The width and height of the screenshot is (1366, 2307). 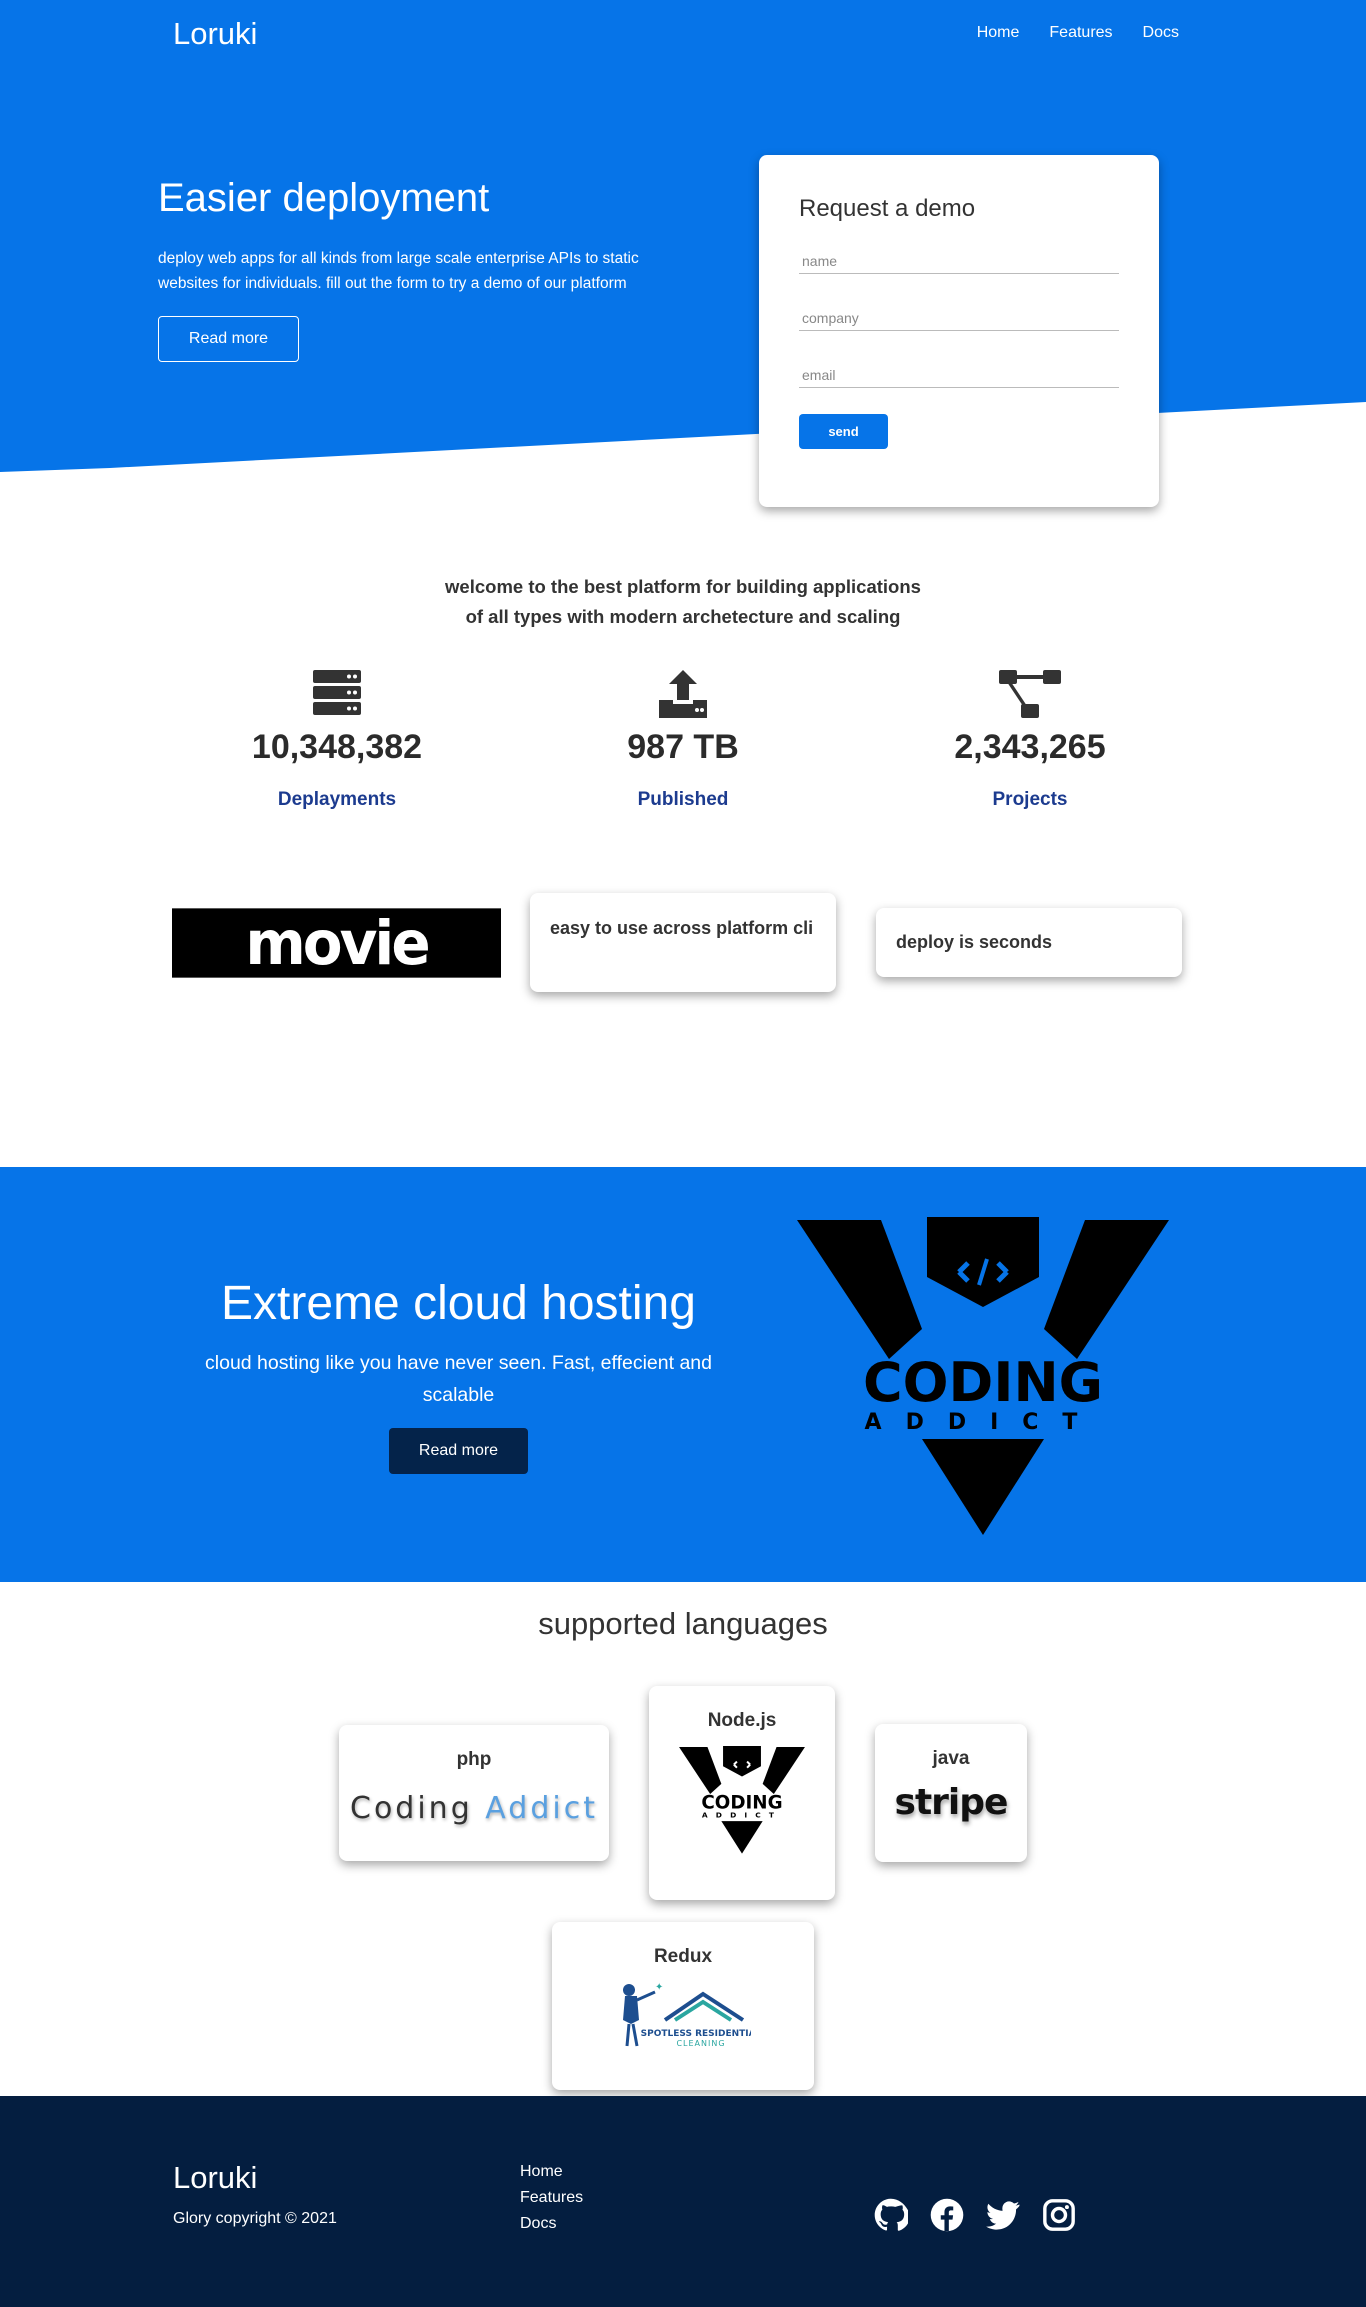 I want to click on facebook-icon, so click(x=947, y=2215).